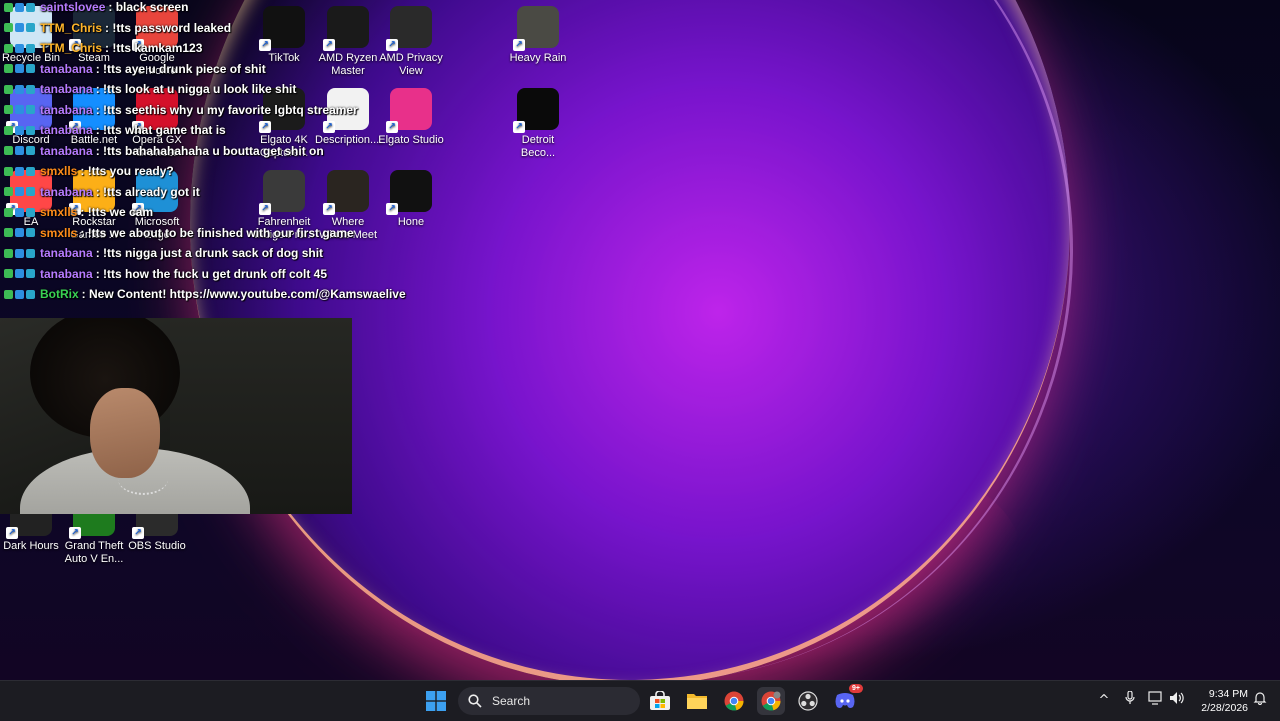 The image size is (1280, 721). What do you see at coordinates (1260, 701) in the screenshot?
I see `notification-bell-icon` at bounding box center [1260, 701].